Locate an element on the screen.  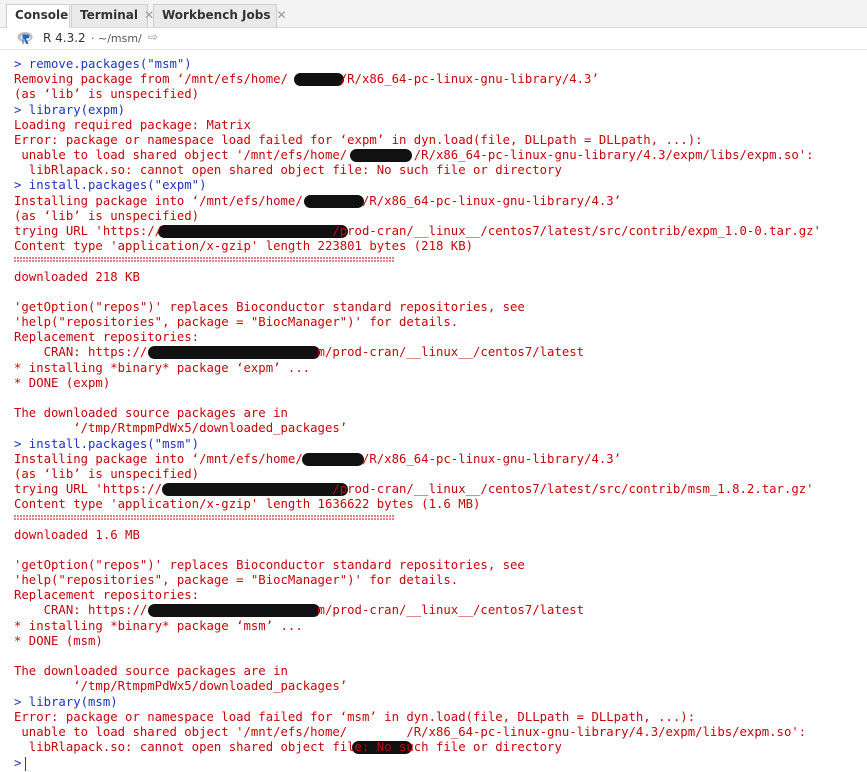
working-directory: · ~/msm/ is located at coordinates (116, 38).